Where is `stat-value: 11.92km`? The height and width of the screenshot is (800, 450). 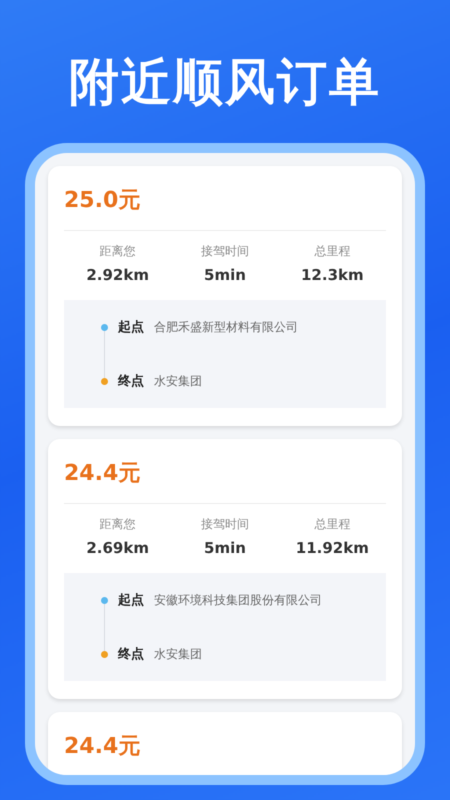
stat-value: 11.92km is located at coordinates (332, 548).